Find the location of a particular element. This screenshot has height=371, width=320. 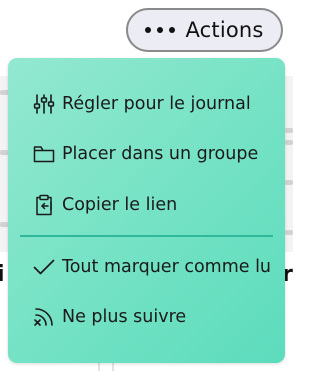

menu-item-place-in-group: Placer dans un groupe is located at coordinates (146, 154).